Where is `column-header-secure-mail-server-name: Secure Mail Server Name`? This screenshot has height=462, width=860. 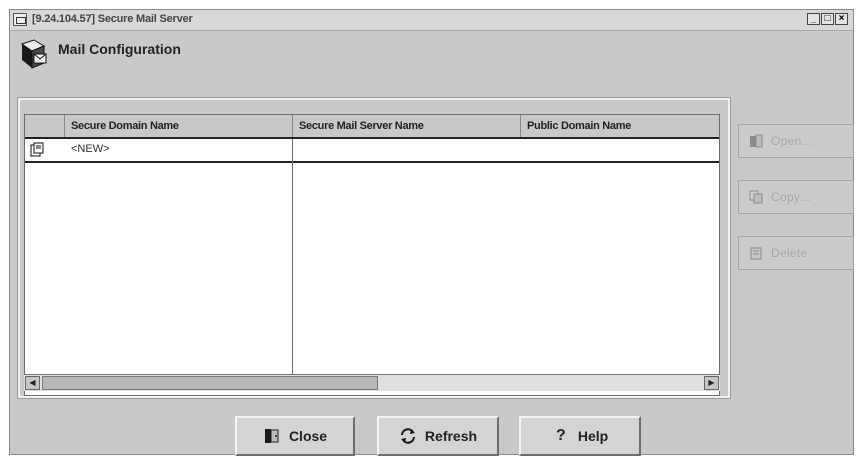
column-header-secure-mail-server-name: Secure Mail Server Name is located at coordinates (407, 126).